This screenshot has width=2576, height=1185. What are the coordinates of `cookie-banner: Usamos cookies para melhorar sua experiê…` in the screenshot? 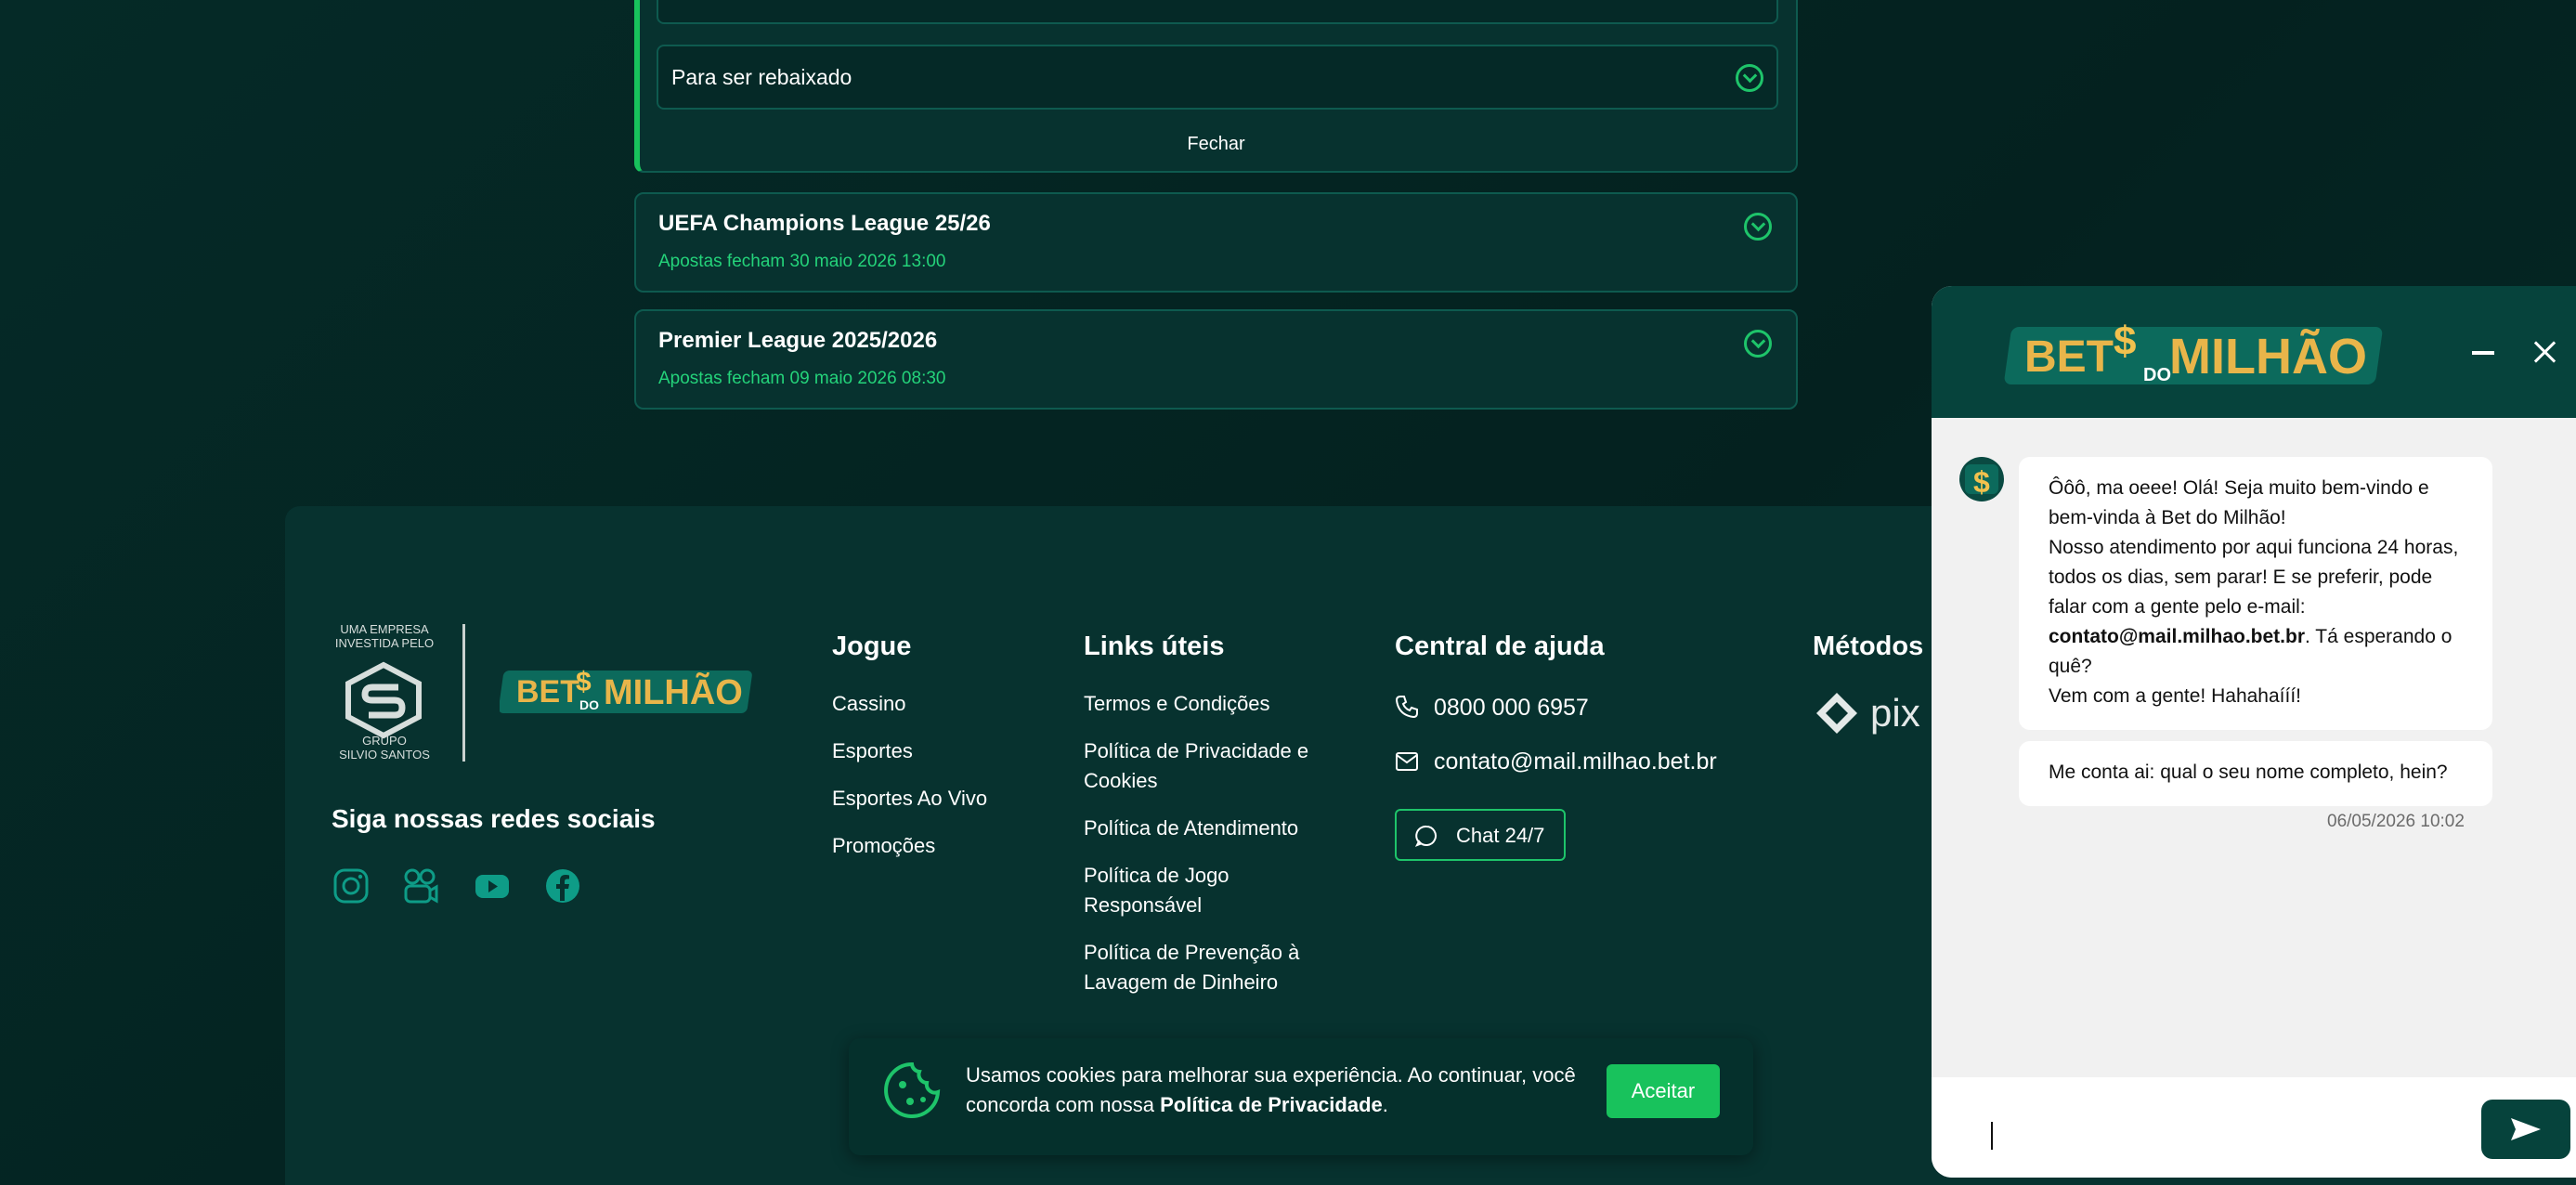 It's located at (1301, 1096).